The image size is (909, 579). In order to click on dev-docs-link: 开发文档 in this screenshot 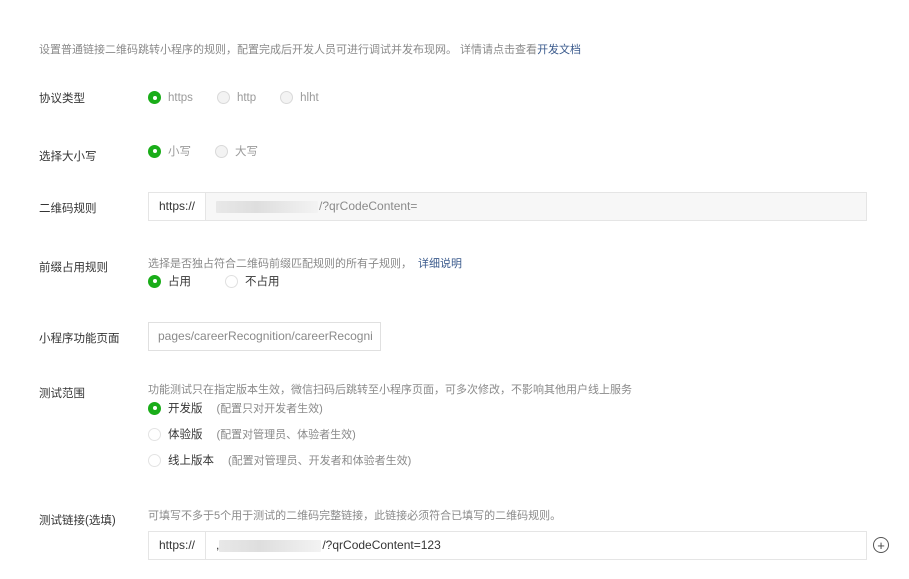, I will do `click(559, 50)`.